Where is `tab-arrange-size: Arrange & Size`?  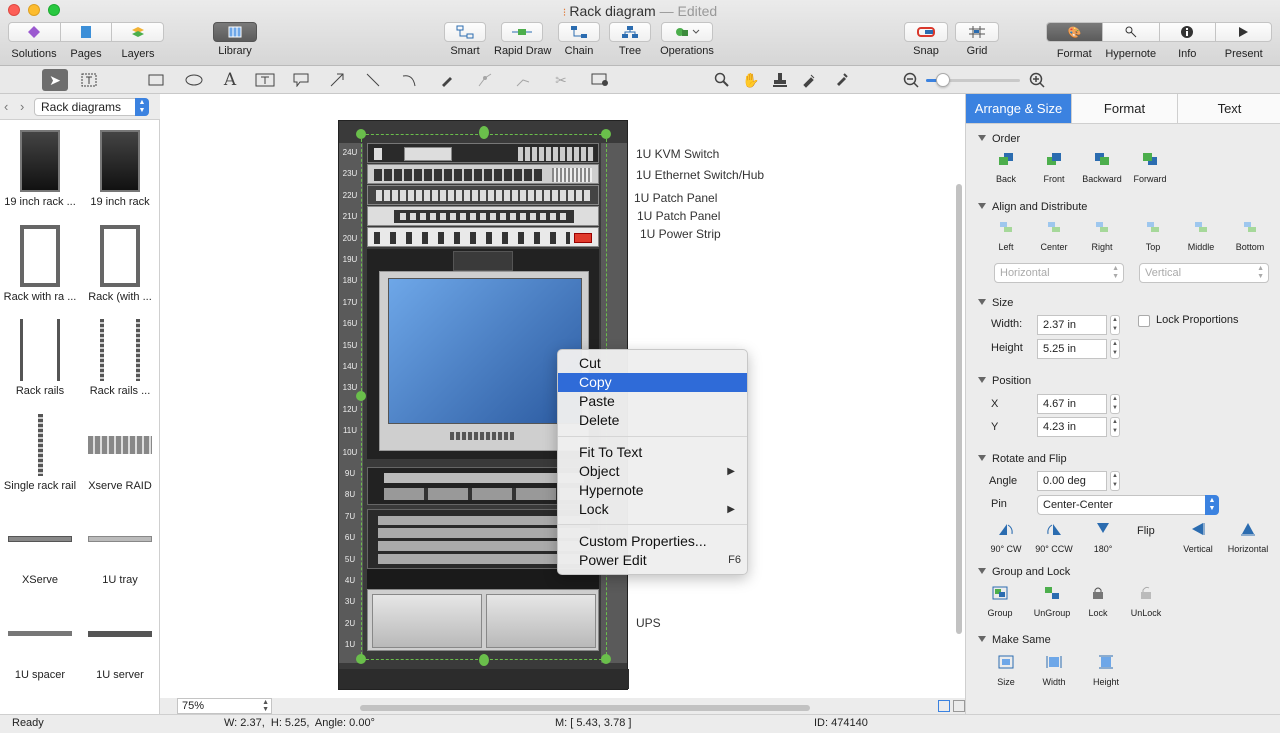
tab-arrange-size: Arrange & Size is located at coordinates (1018, 109).